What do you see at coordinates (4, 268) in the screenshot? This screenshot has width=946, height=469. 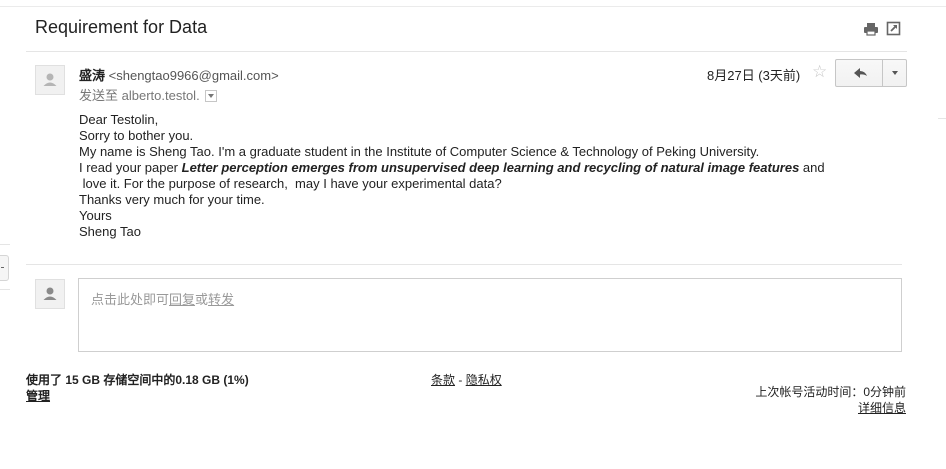 I see `side-panel-toggle` at bounding box center [4, 268].